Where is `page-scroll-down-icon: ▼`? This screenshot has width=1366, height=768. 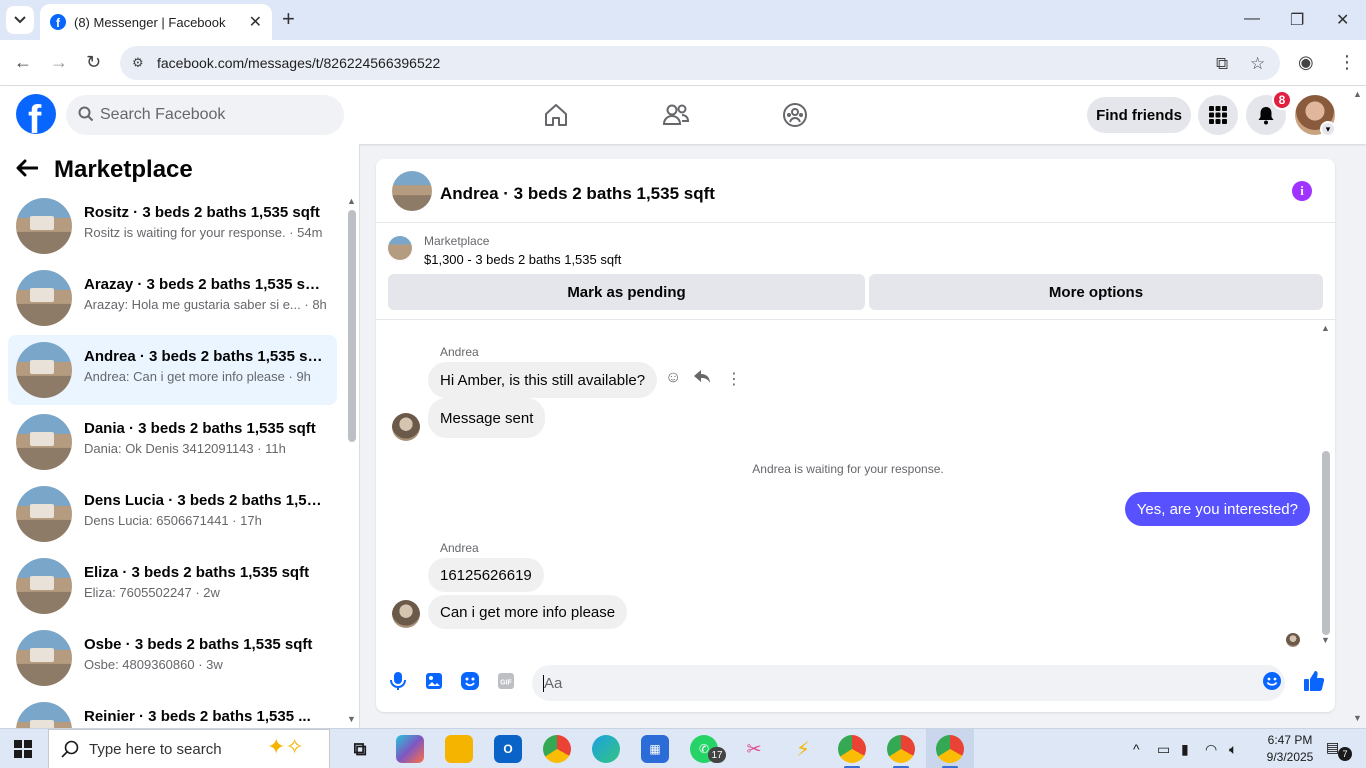 page-scroll-down-icon: ▼ is located at coordinates (1357, 718).